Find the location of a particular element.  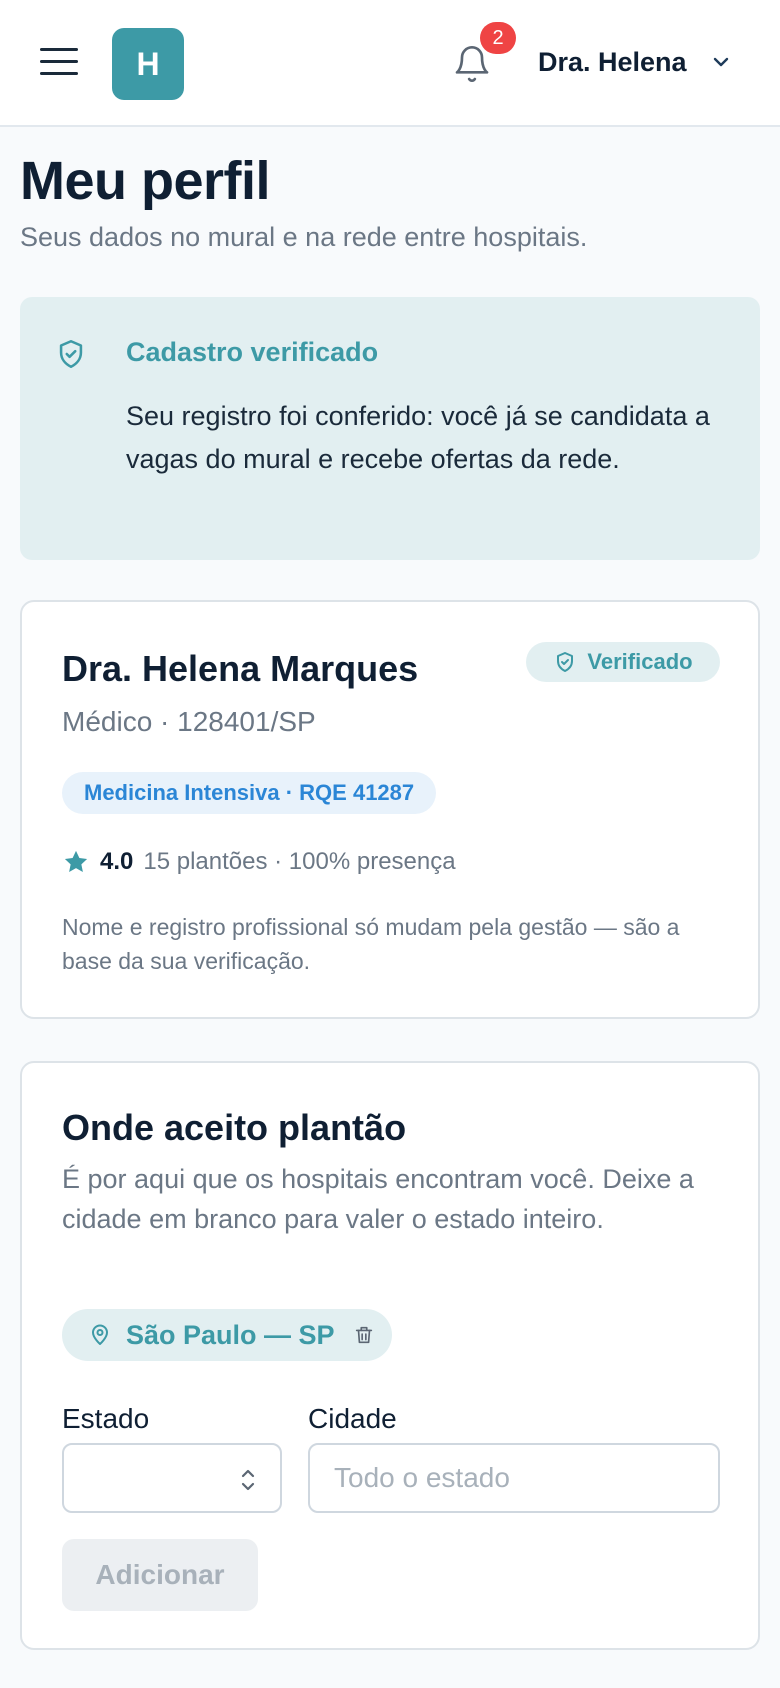

rating-value: 4.0 is located at coordinates (117, 861).